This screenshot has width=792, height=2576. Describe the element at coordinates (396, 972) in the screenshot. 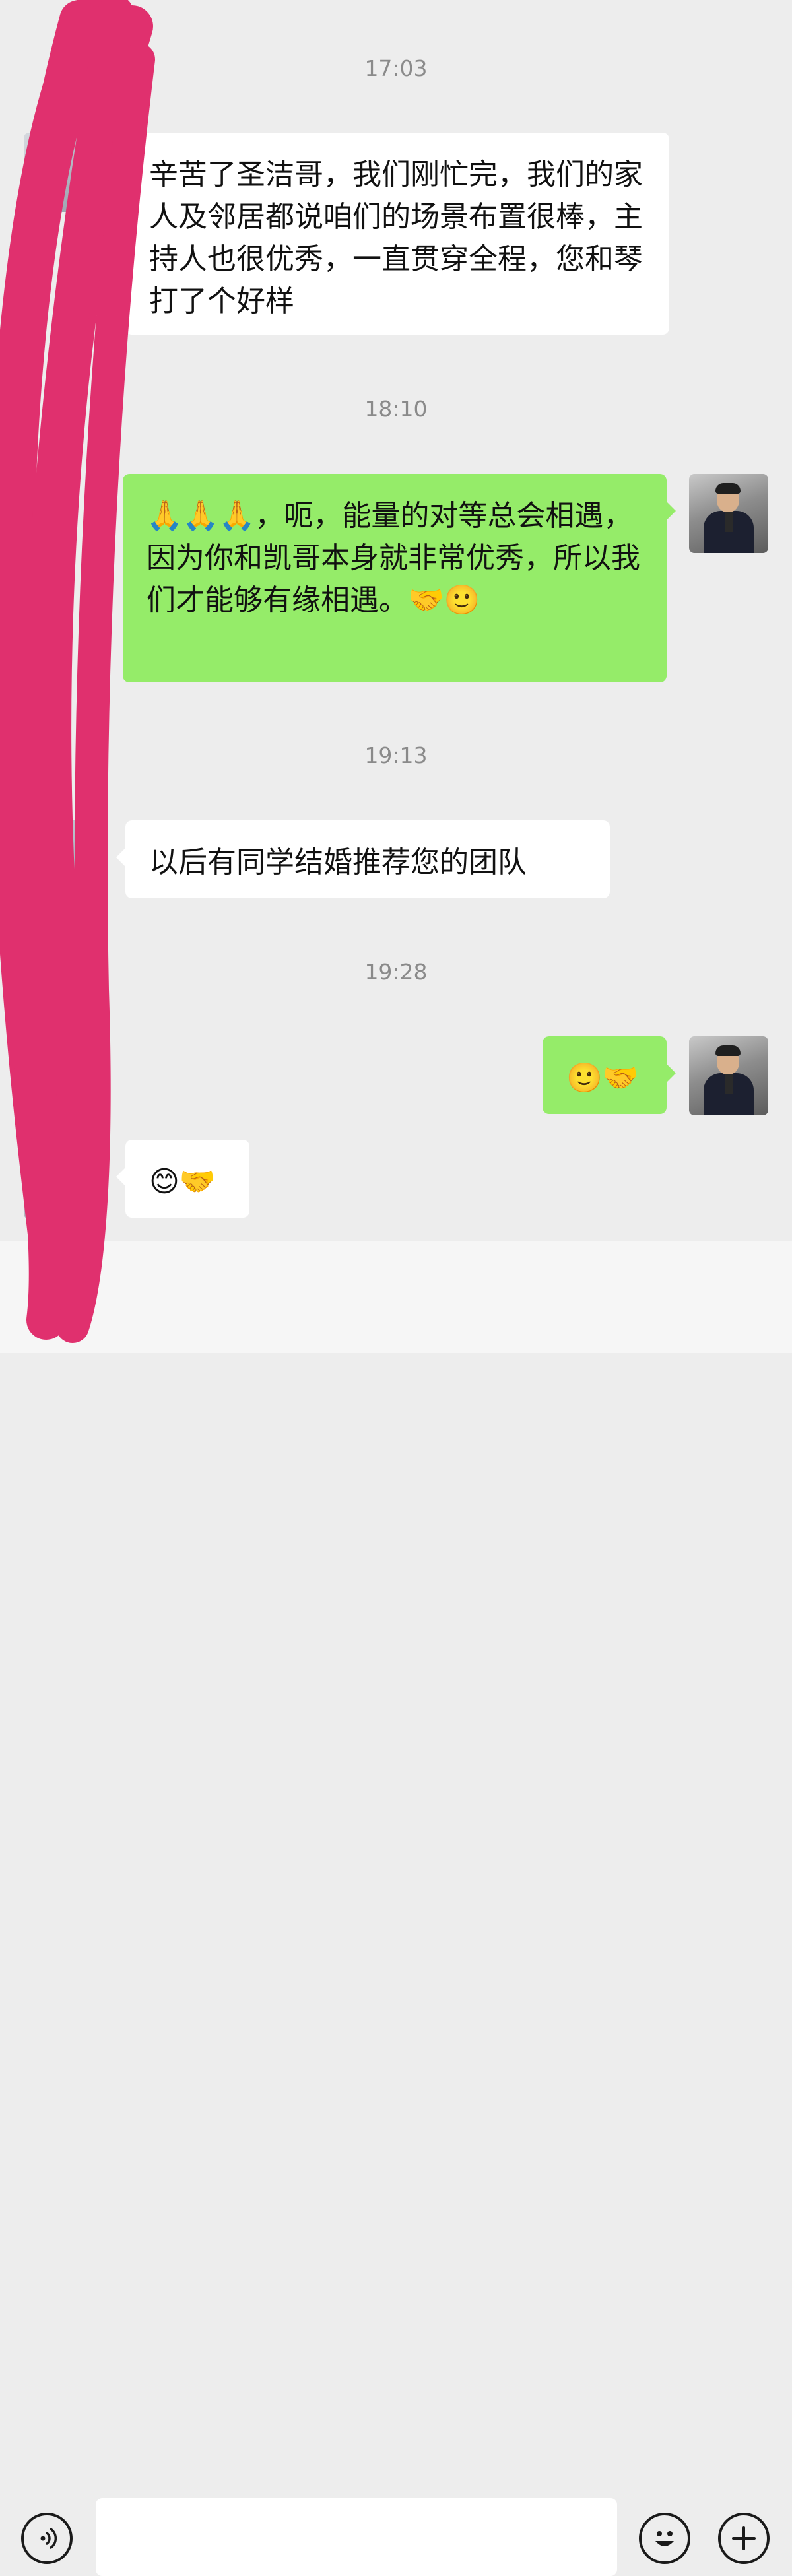

I see `timestamp: 19:28` at that location.